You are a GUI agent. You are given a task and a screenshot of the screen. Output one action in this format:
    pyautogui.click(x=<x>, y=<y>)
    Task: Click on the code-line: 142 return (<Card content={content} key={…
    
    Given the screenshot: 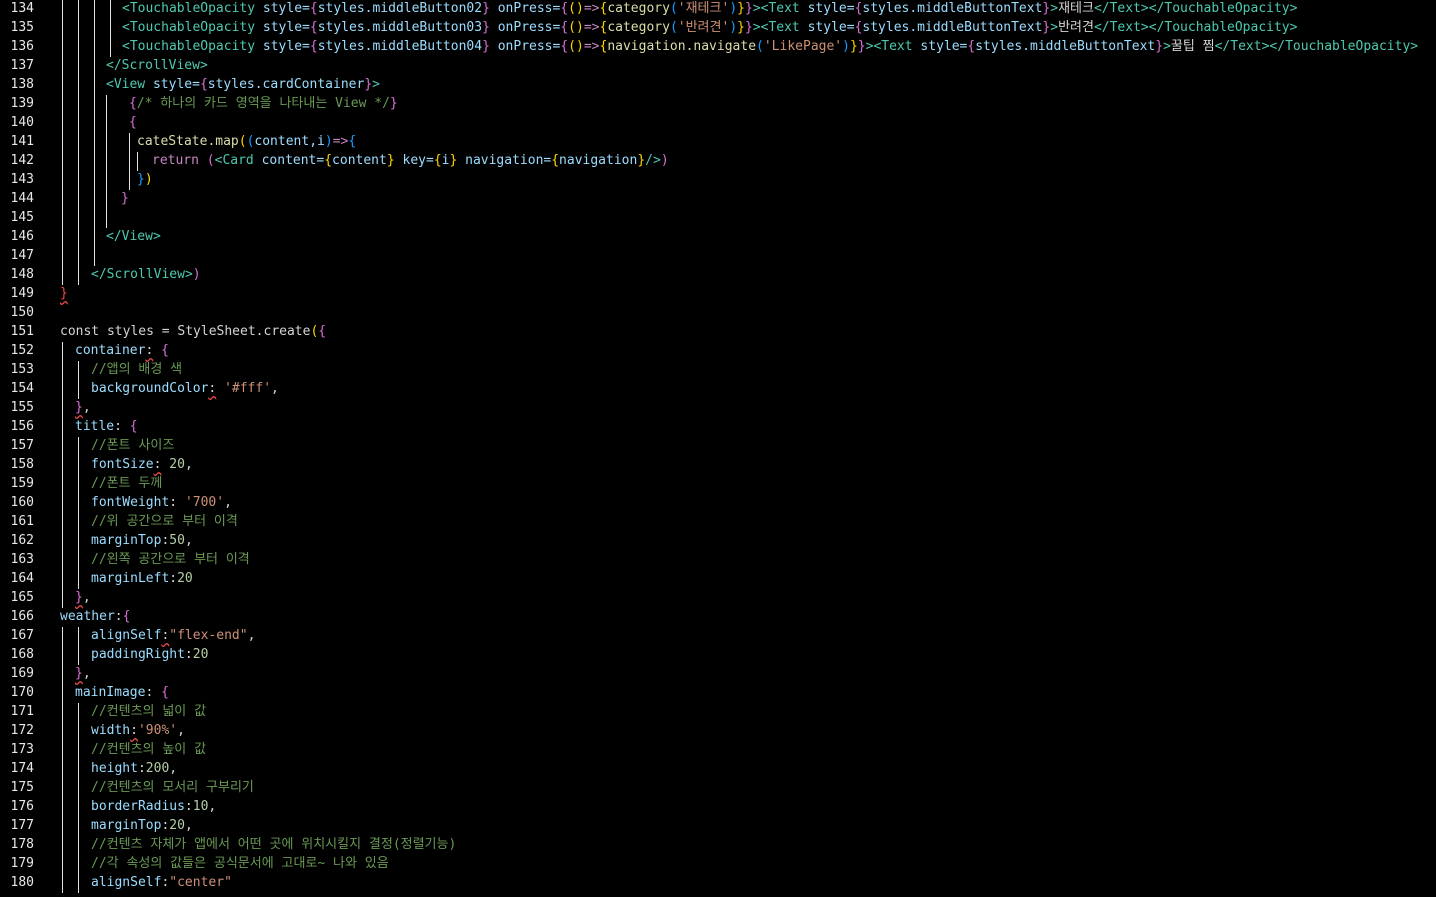 What is the action you would take?
    pyautogui.click(x=718, y=161)
    